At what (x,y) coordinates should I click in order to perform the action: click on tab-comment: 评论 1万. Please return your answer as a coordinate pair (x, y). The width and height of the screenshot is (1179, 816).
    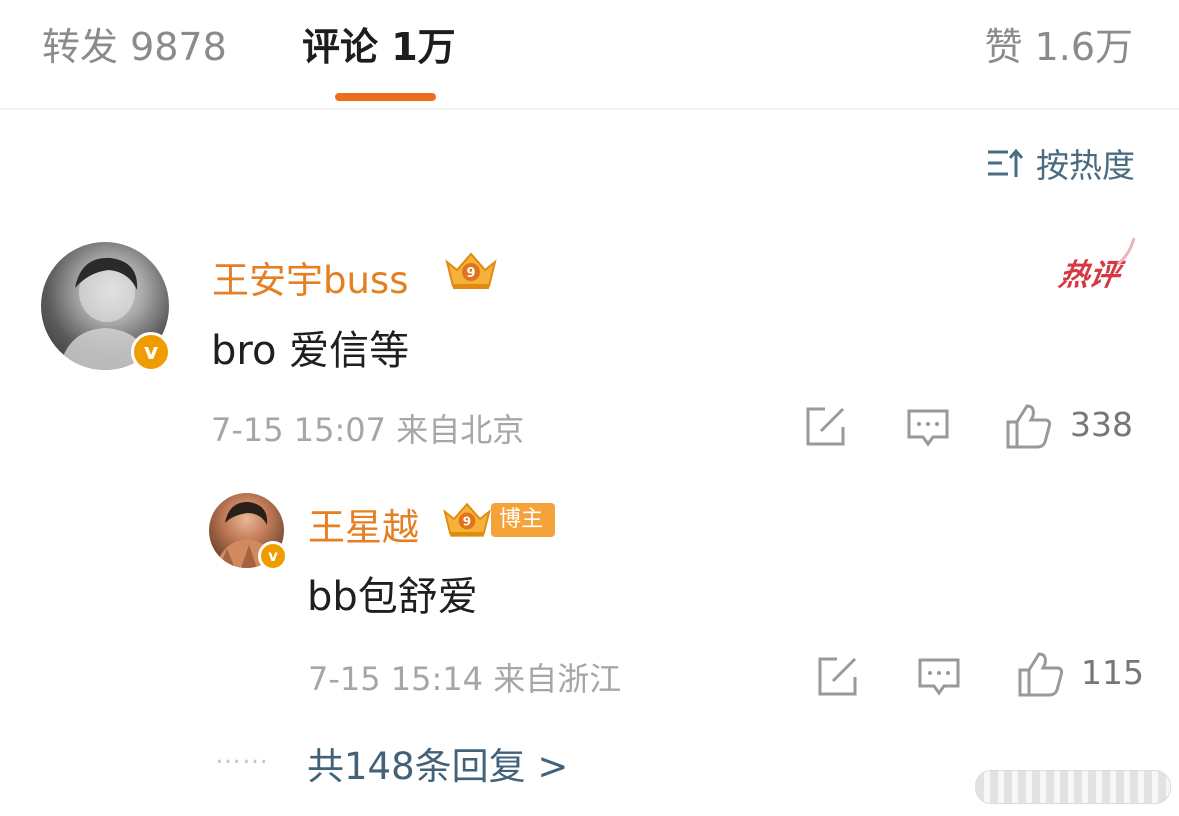
    Looking at the image, I should click on (379, 47).